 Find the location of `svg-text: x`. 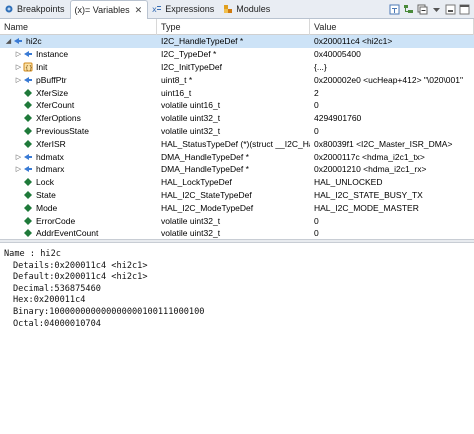

svg-text: x is located at coordinates (154, 9).